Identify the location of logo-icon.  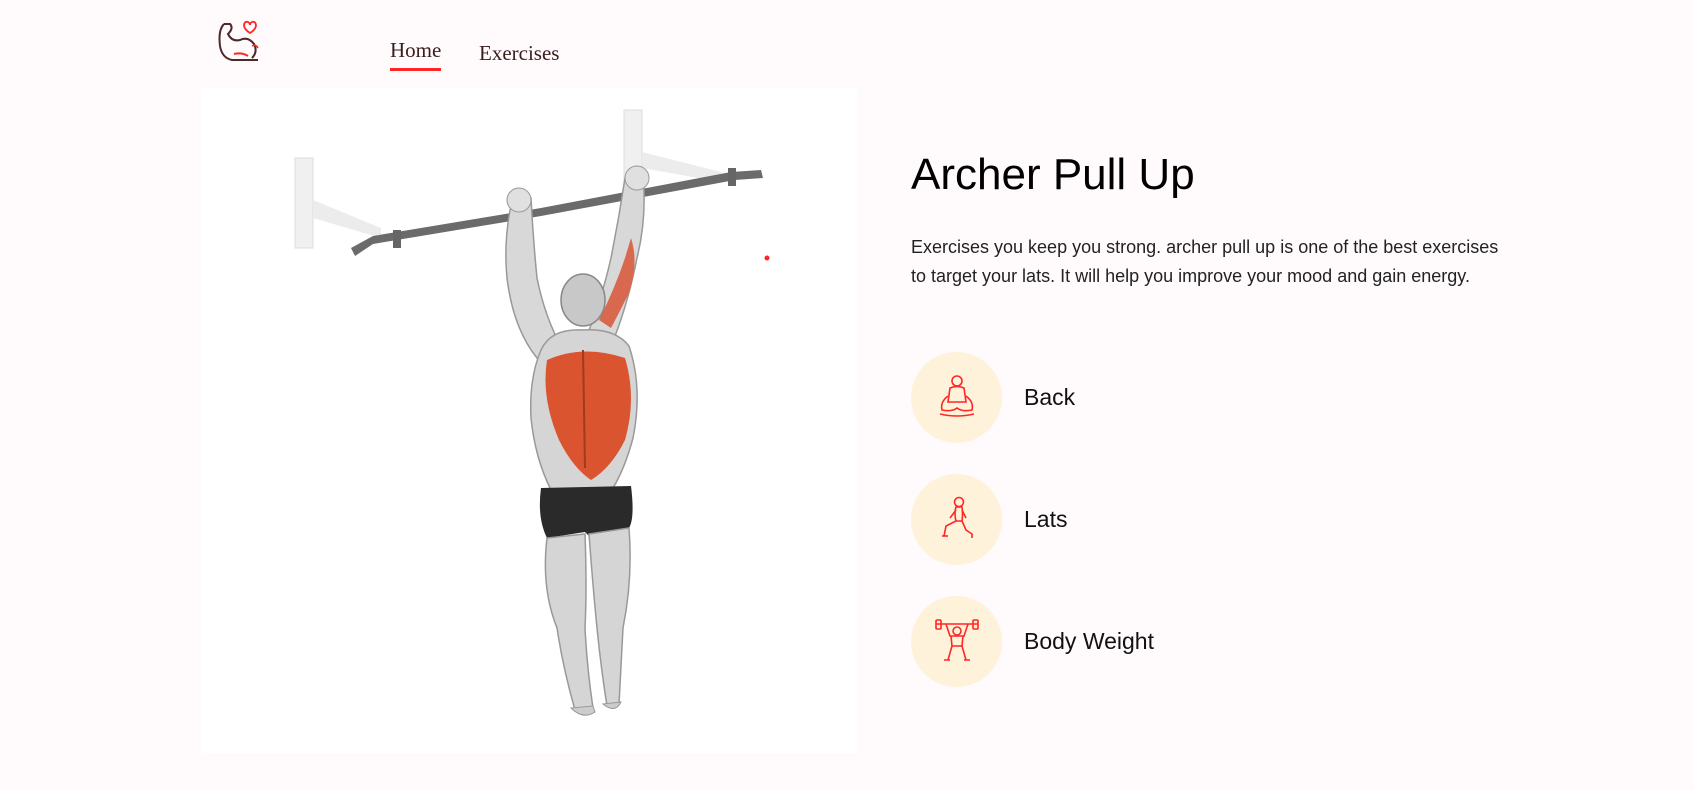
(239, 42).